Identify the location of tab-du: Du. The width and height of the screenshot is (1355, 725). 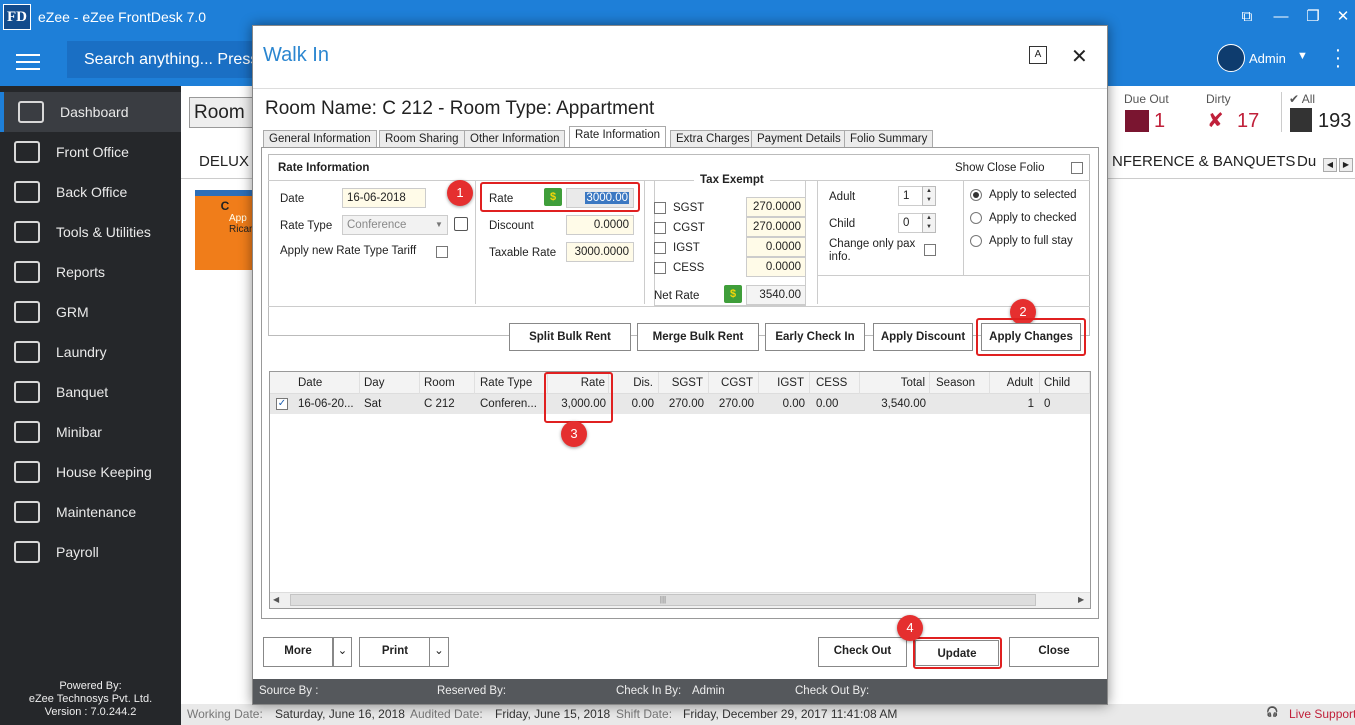
(1306, 161).